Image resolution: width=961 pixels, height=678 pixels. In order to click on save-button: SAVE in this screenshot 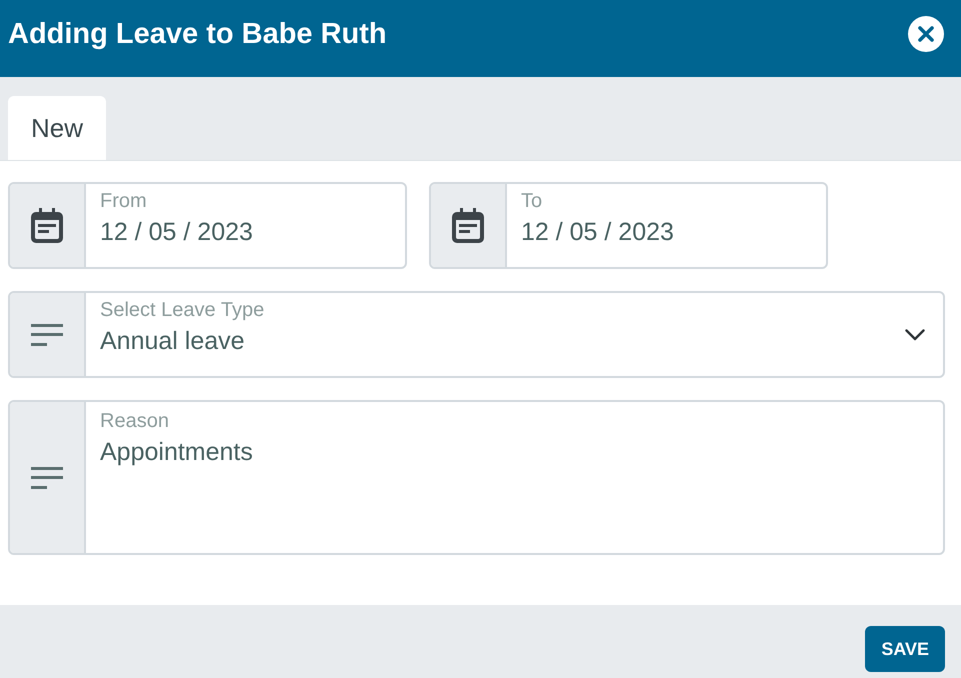, I will do `click(905, 649)`.